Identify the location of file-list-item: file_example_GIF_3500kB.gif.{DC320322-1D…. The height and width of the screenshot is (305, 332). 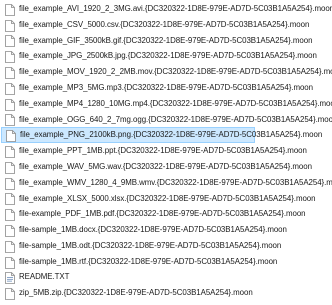
(166, 41).